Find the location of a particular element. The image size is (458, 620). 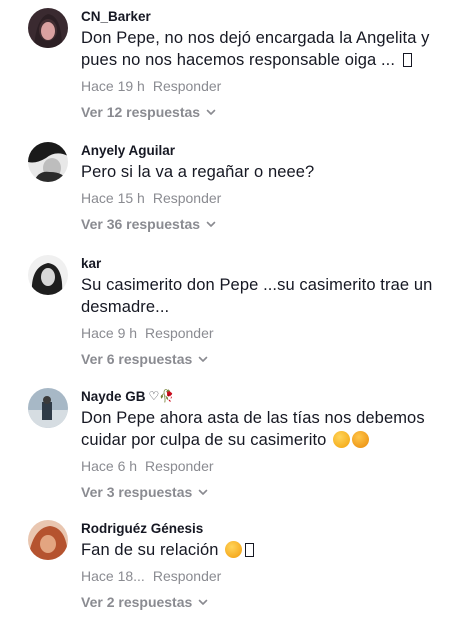

username-text: Anyely Aguilar is located at coordinates (128, 150).